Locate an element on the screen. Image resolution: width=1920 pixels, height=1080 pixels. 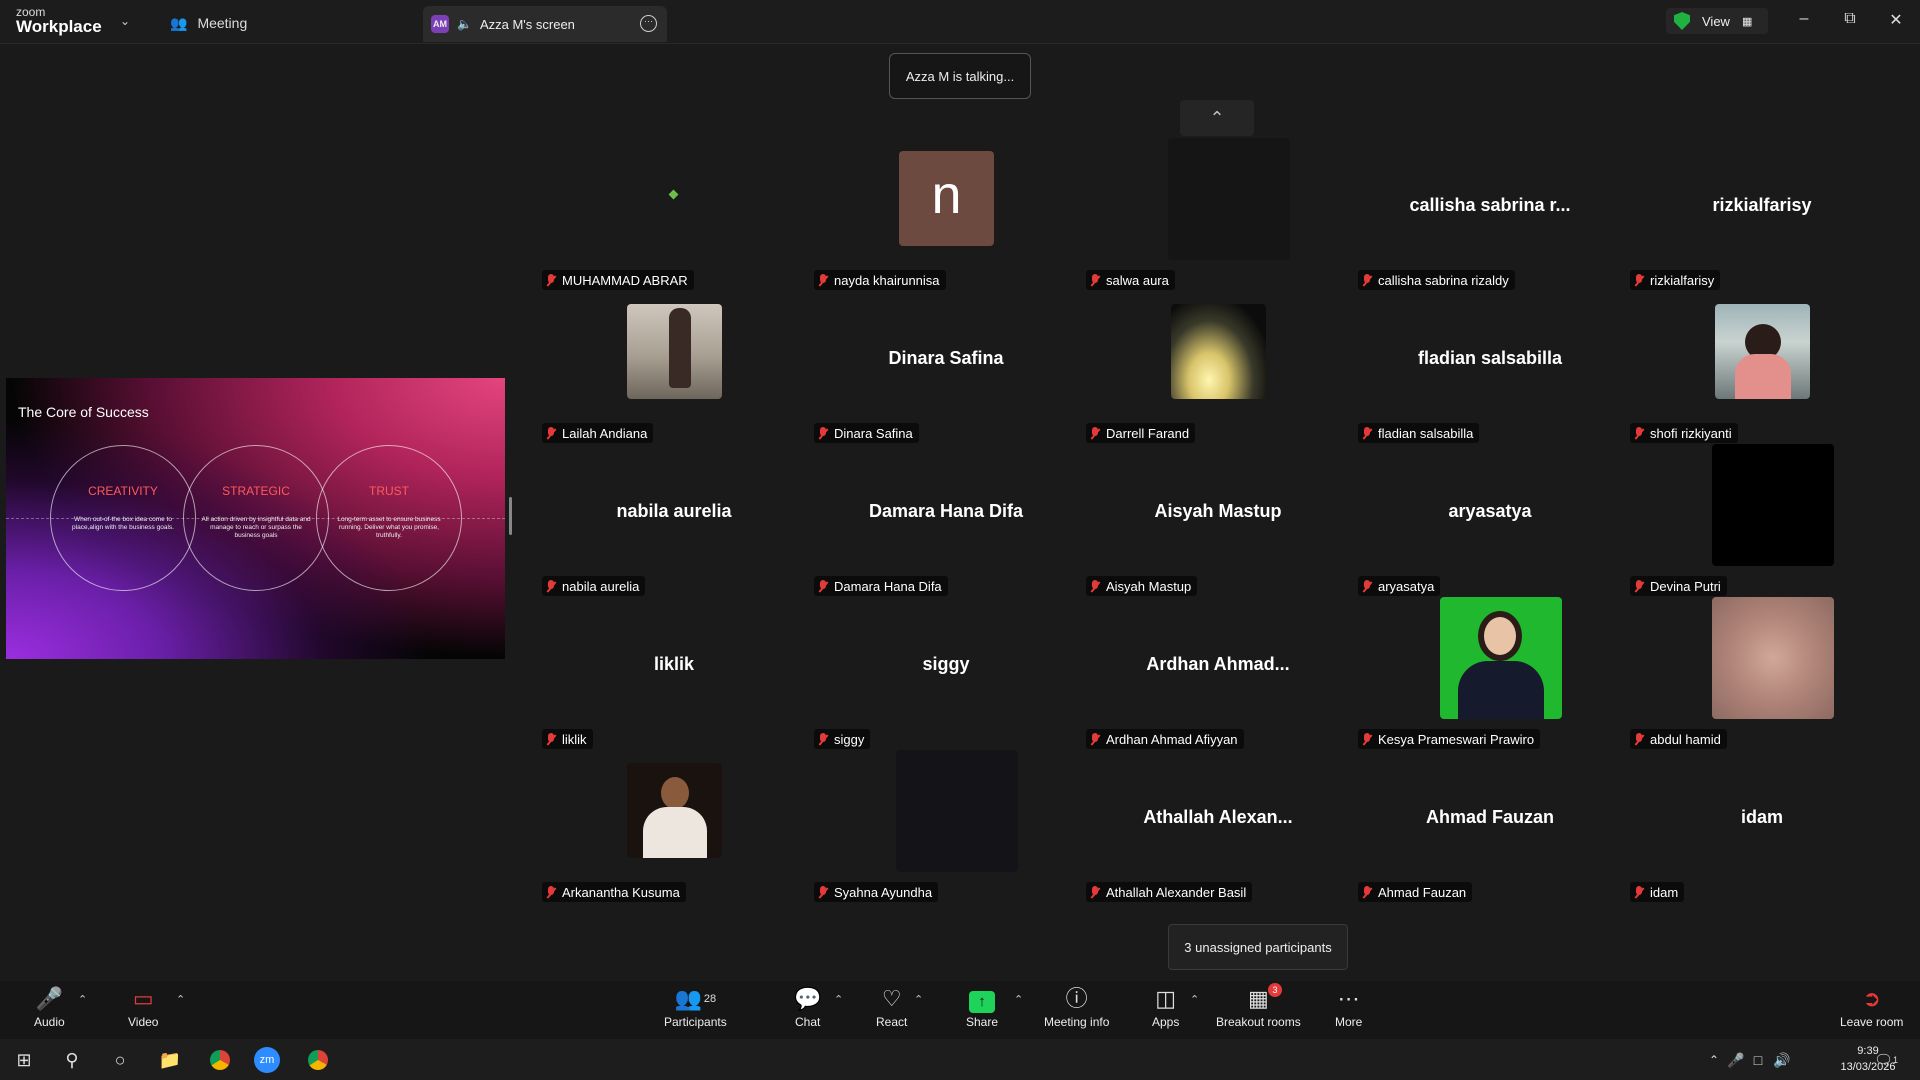
chrome-alt-icon is located at coordinates (318, 1060).